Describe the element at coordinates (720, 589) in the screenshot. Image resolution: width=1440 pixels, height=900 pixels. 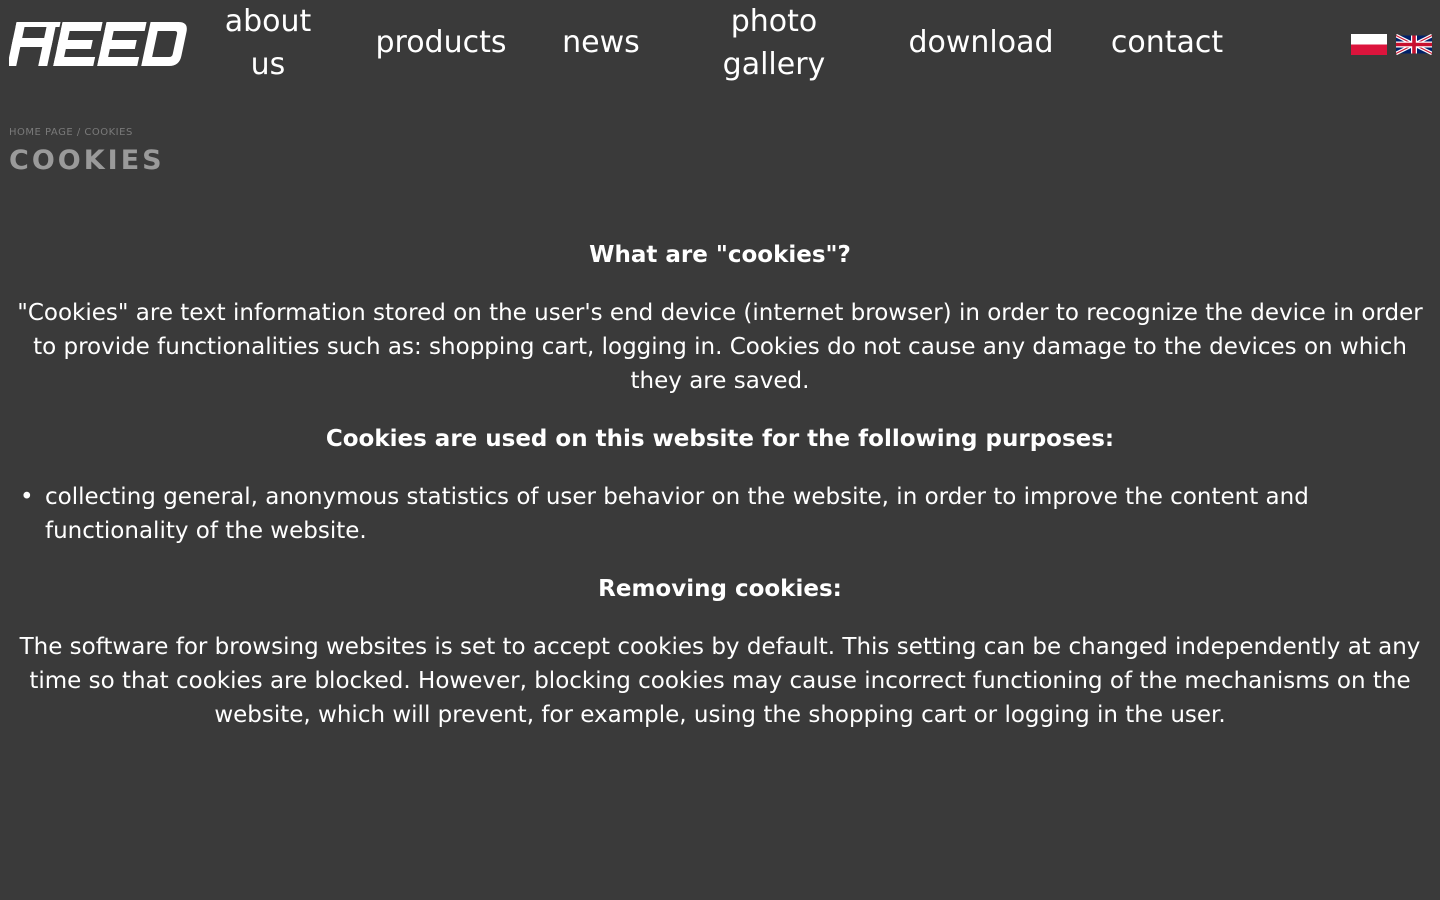
I see `removing-cookies-heading: Removing cookies:` at that location.